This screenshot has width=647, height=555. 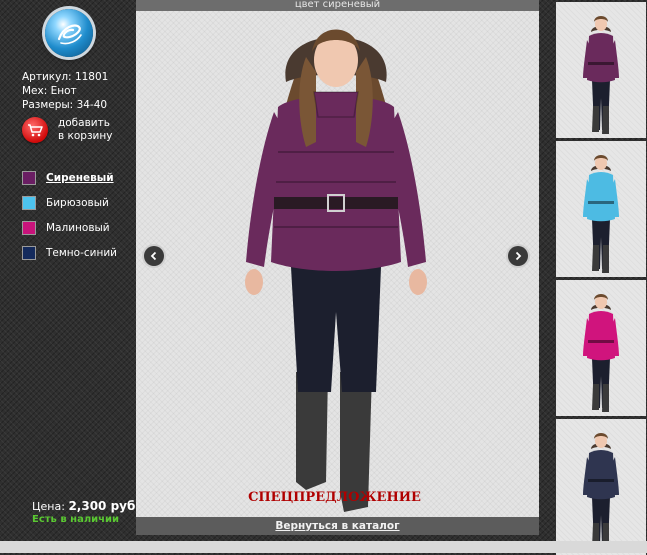 What do you see at coordinates (92, 105) in the screenshot?
I see `sizes-value: 34-40` at bounding box center [92, 105].